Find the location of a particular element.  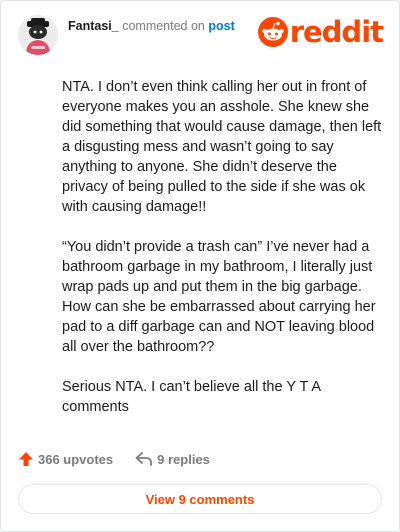

replies-count: 9 replies is located at coordinates (183, 459).